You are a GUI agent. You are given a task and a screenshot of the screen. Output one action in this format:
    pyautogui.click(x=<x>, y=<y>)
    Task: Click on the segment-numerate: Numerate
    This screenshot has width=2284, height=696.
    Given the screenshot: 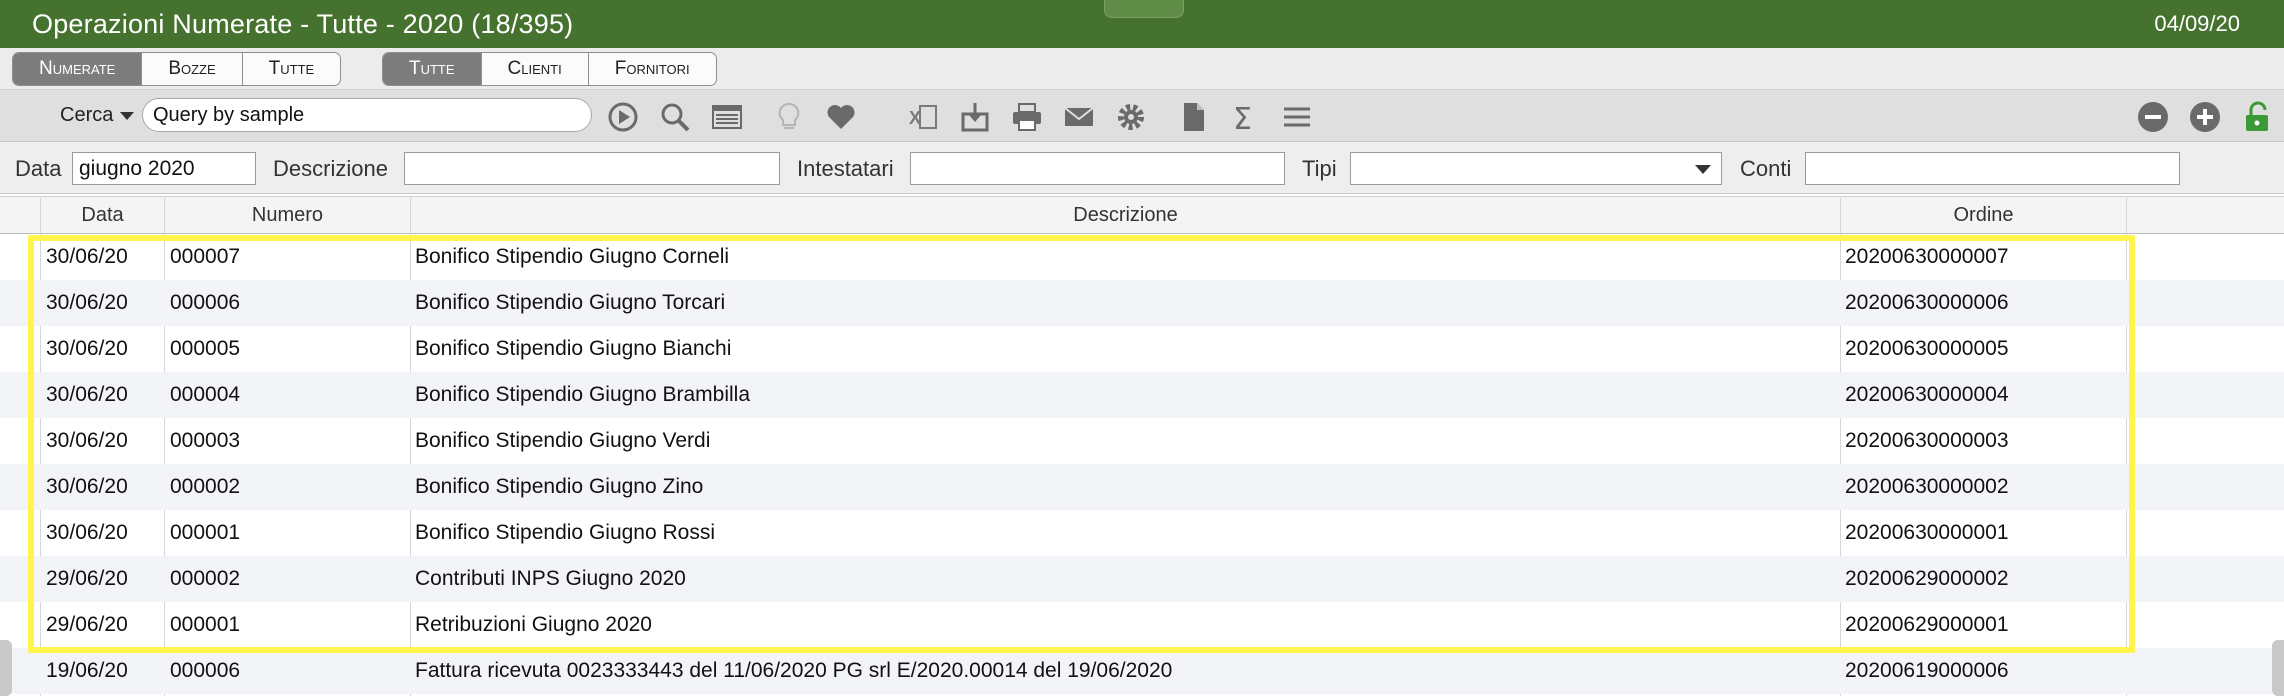 What is the action you would take?
    pyautogui.click(x=78, y=69)
    